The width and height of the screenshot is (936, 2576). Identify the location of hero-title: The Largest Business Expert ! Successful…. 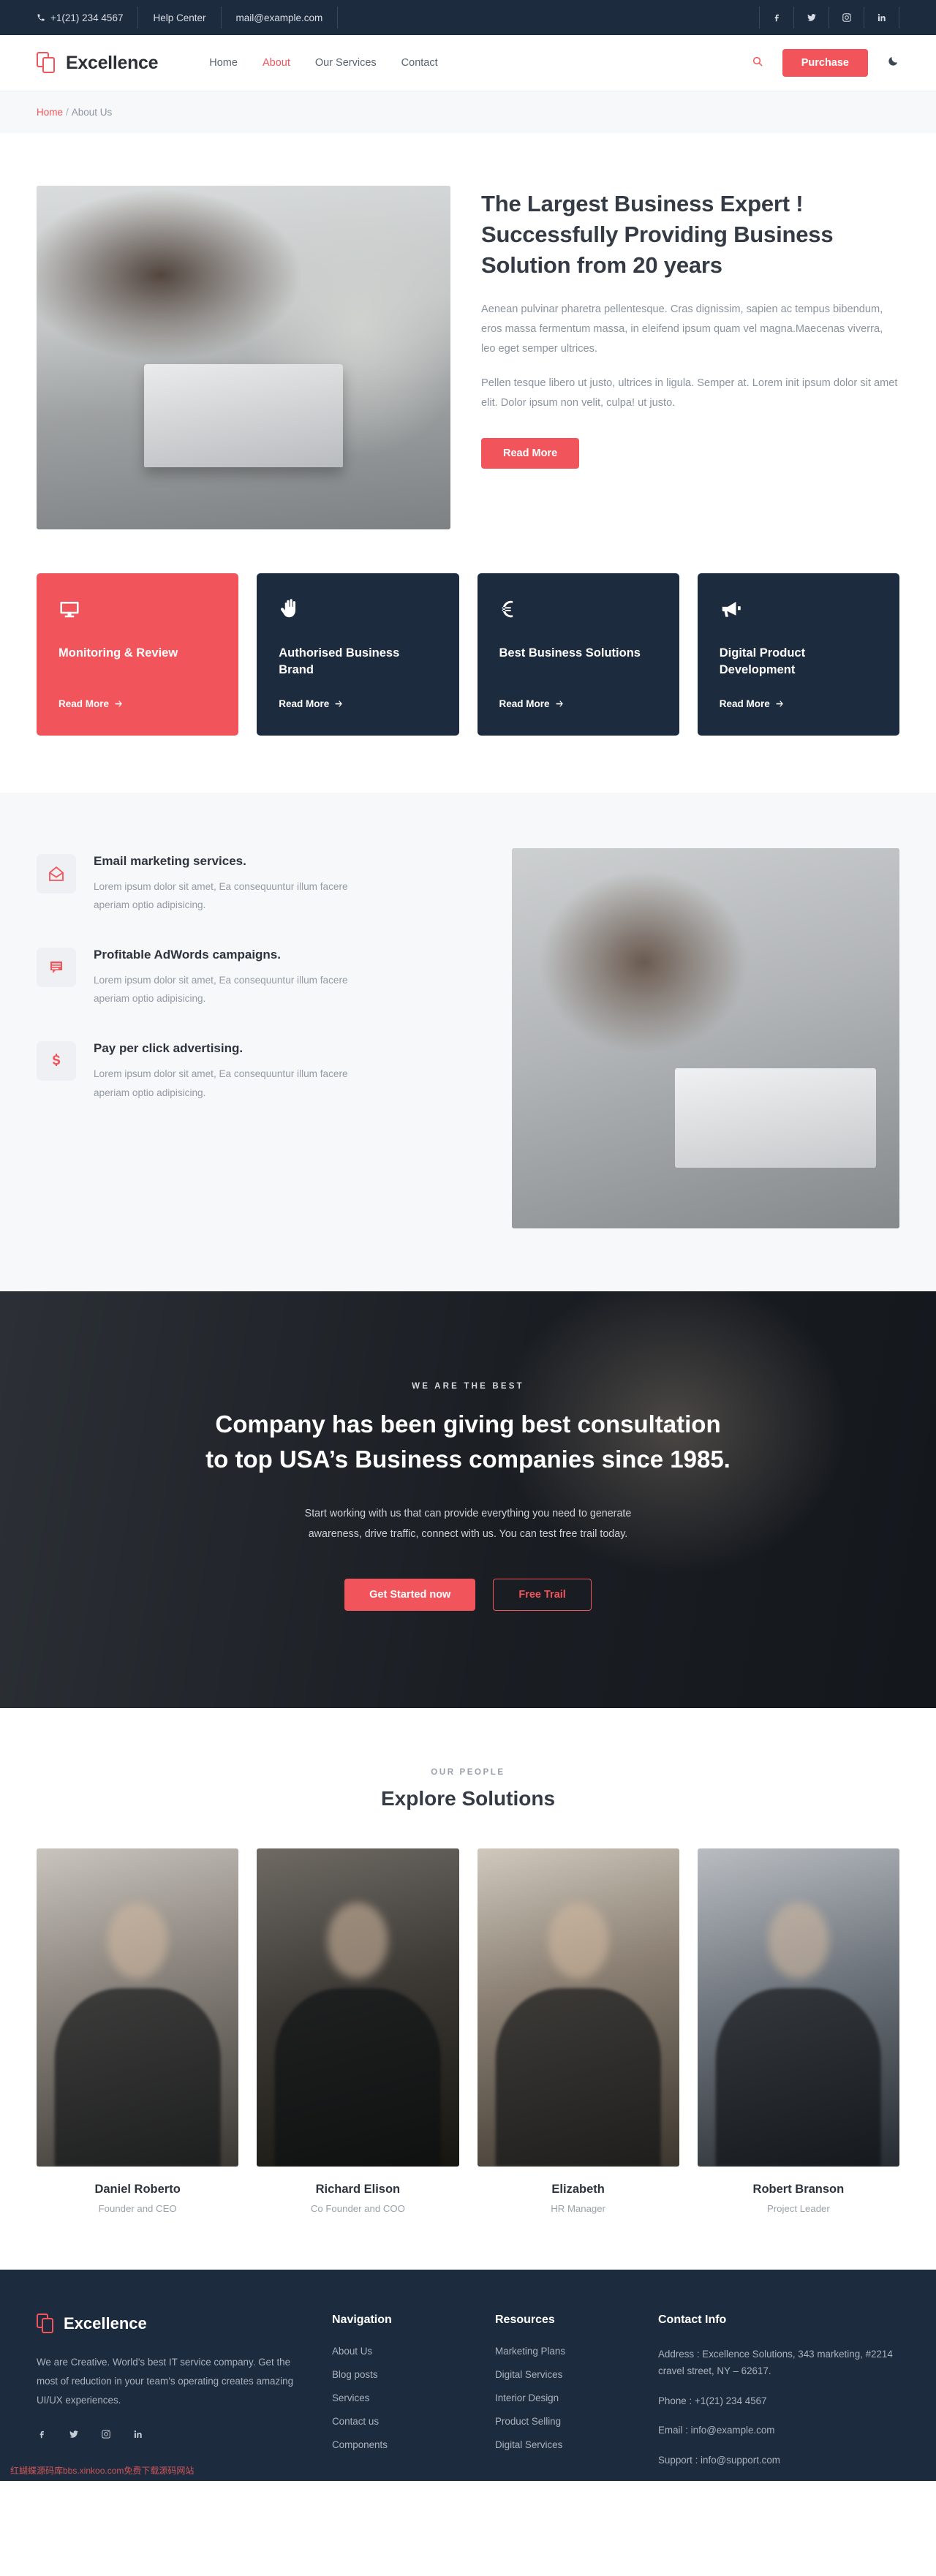
(657, 235).